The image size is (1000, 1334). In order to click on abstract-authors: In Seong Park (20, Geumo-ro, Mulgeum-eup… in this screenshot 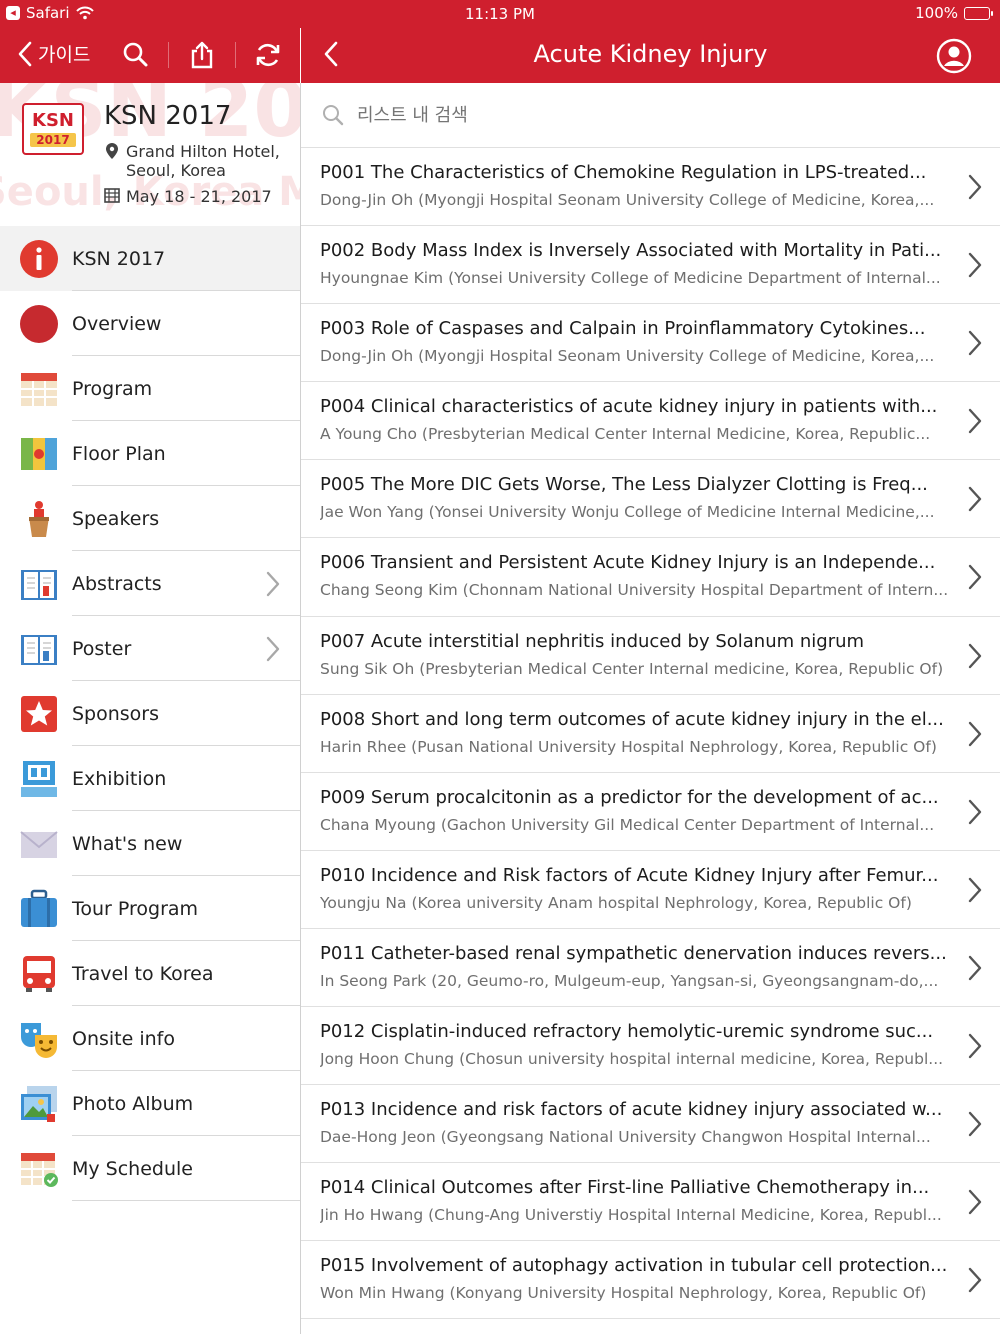, I will do `click(629, 980)`.